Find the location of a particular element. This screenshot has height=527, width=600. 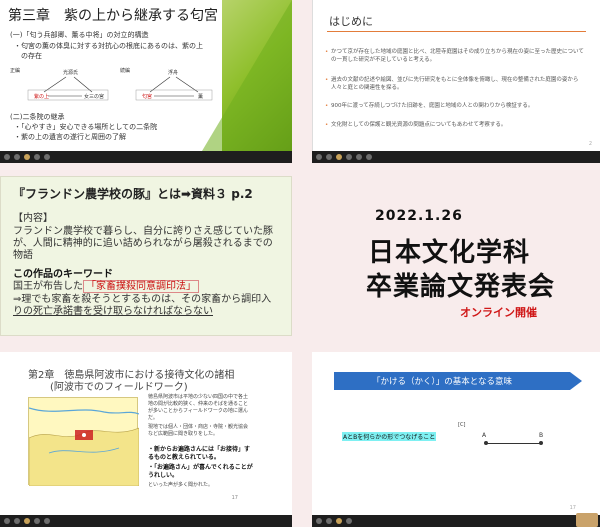

map-illustration is located at coordinates (84, 447).